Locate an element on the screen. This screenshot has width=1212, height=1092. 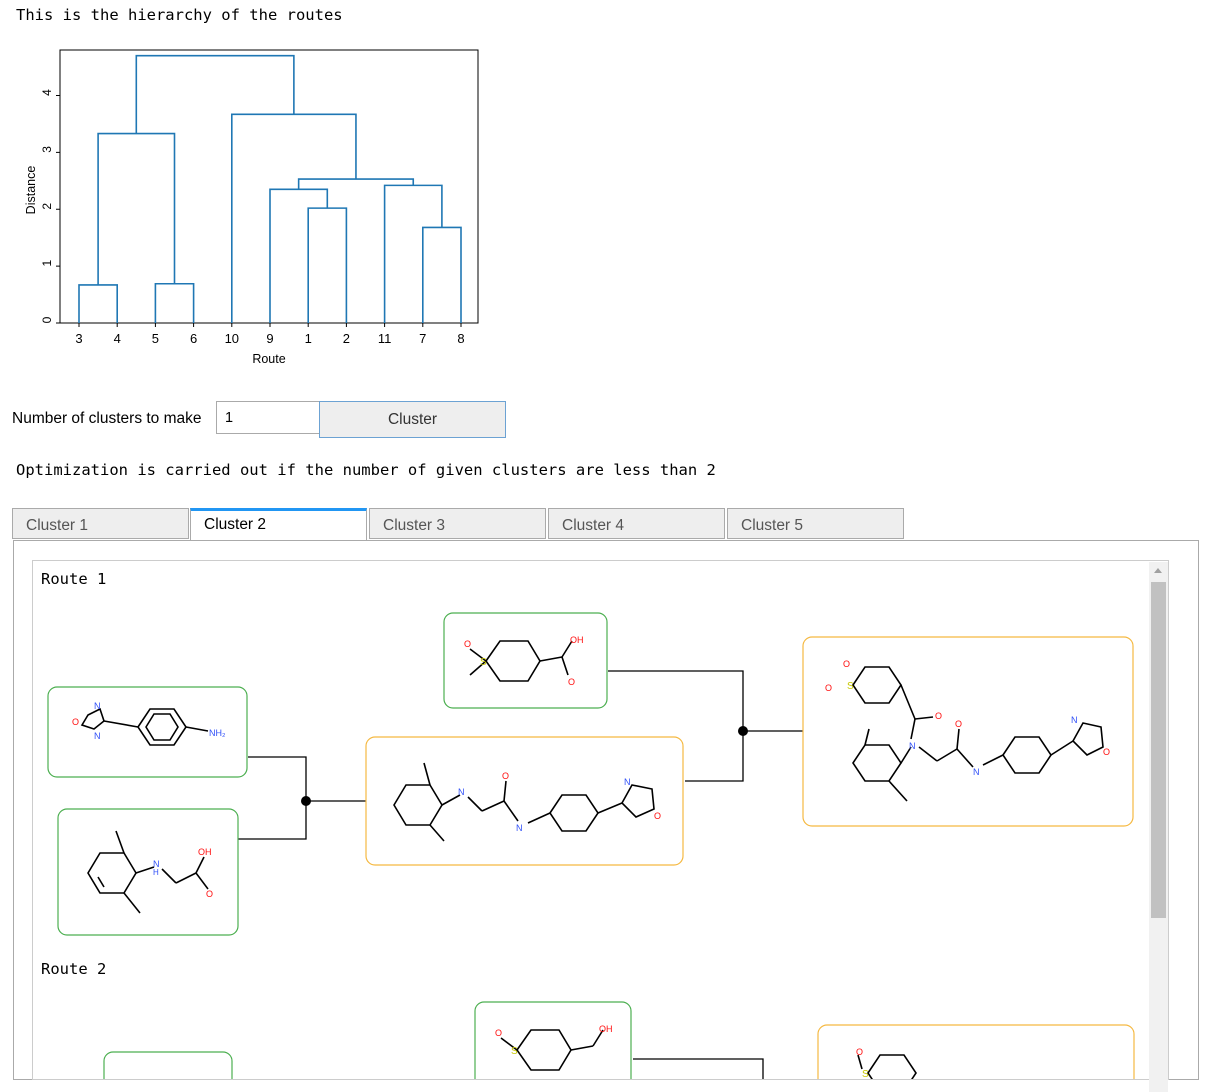
atom-h: H is located at coordinates (156, 872).